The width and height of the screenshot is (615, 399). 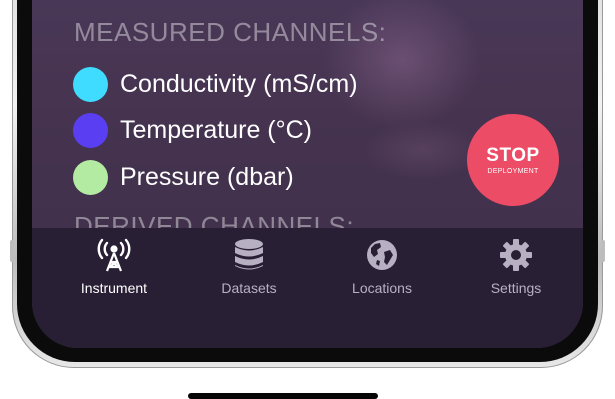 What do you see at coordinates (249, 288) in the screenshot?
I see `tab-datasets-label: Datasets` at bounding box center [249, 288].